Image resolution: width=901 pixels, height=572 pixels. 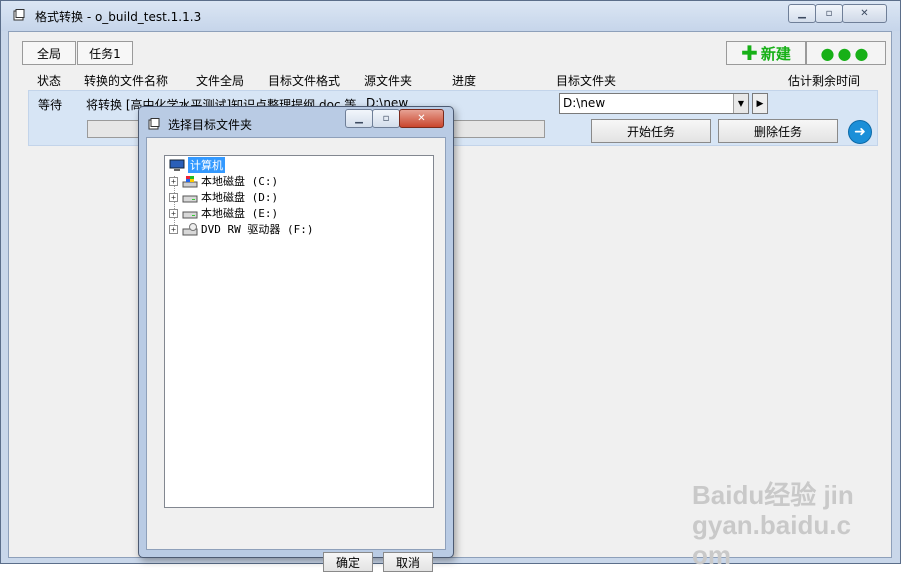 What do you see at coordinates (304, 81) in the screenshot?
I see `col-target-format: 目标文件格式` at bounding box center [304, 81].